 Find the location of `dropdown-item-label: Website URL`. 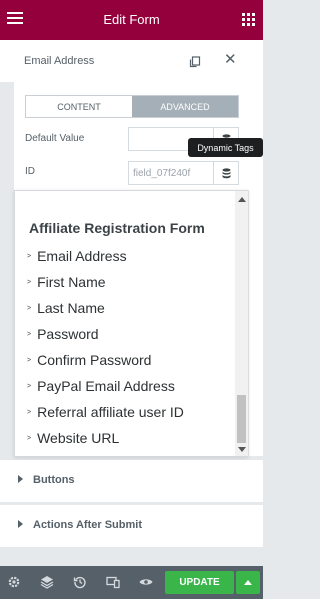

dropdown-item-label: Website URL is located at coordinates (78, 438).